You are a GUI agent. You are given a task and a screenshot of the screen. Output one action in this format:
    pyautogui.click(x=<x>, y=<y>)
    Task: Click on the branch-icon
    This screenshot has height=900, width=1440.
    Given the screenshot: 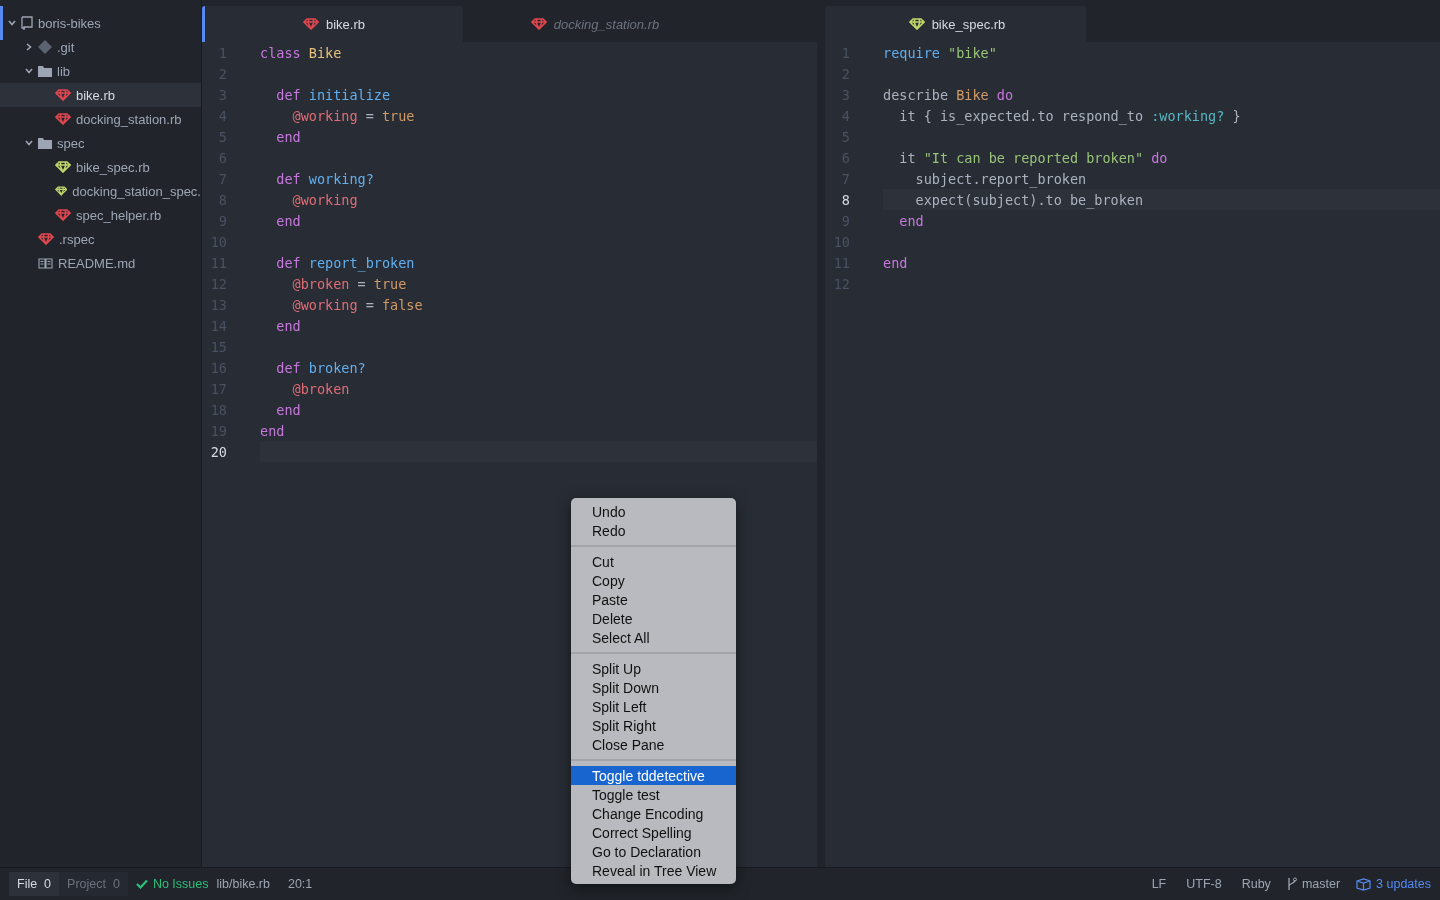 What is the action you would take?
    pyautogui.click(x=1291, y=884)
    